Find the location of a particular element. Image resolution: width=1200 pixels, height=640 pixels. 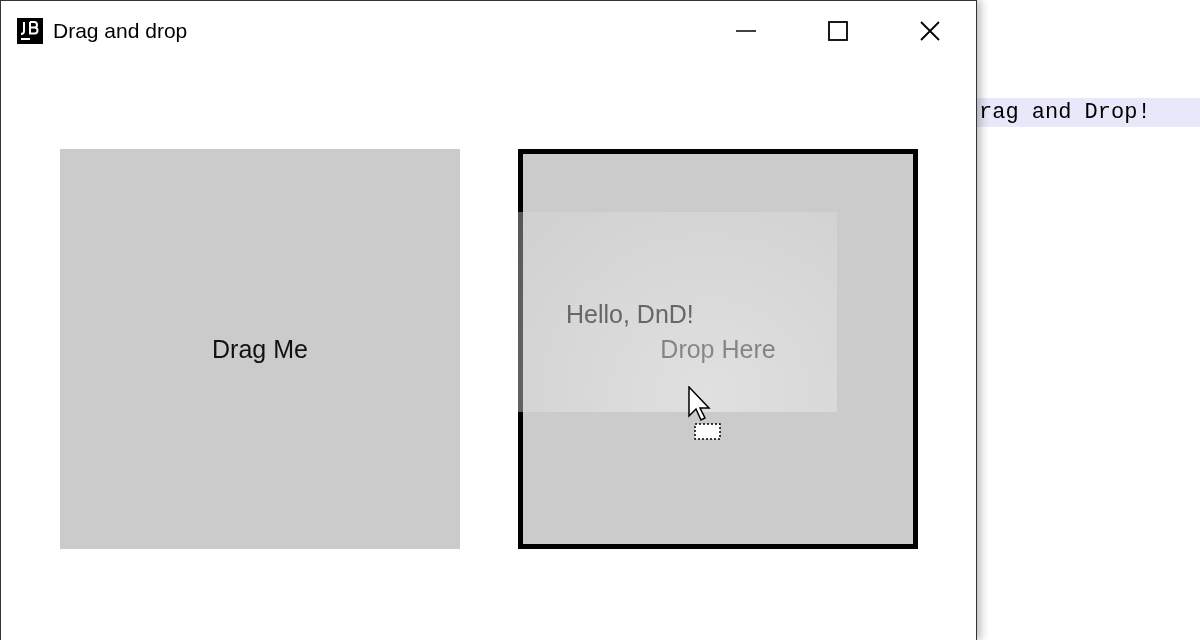

window-title: Drag and drop is located at coordinates (120, 31).